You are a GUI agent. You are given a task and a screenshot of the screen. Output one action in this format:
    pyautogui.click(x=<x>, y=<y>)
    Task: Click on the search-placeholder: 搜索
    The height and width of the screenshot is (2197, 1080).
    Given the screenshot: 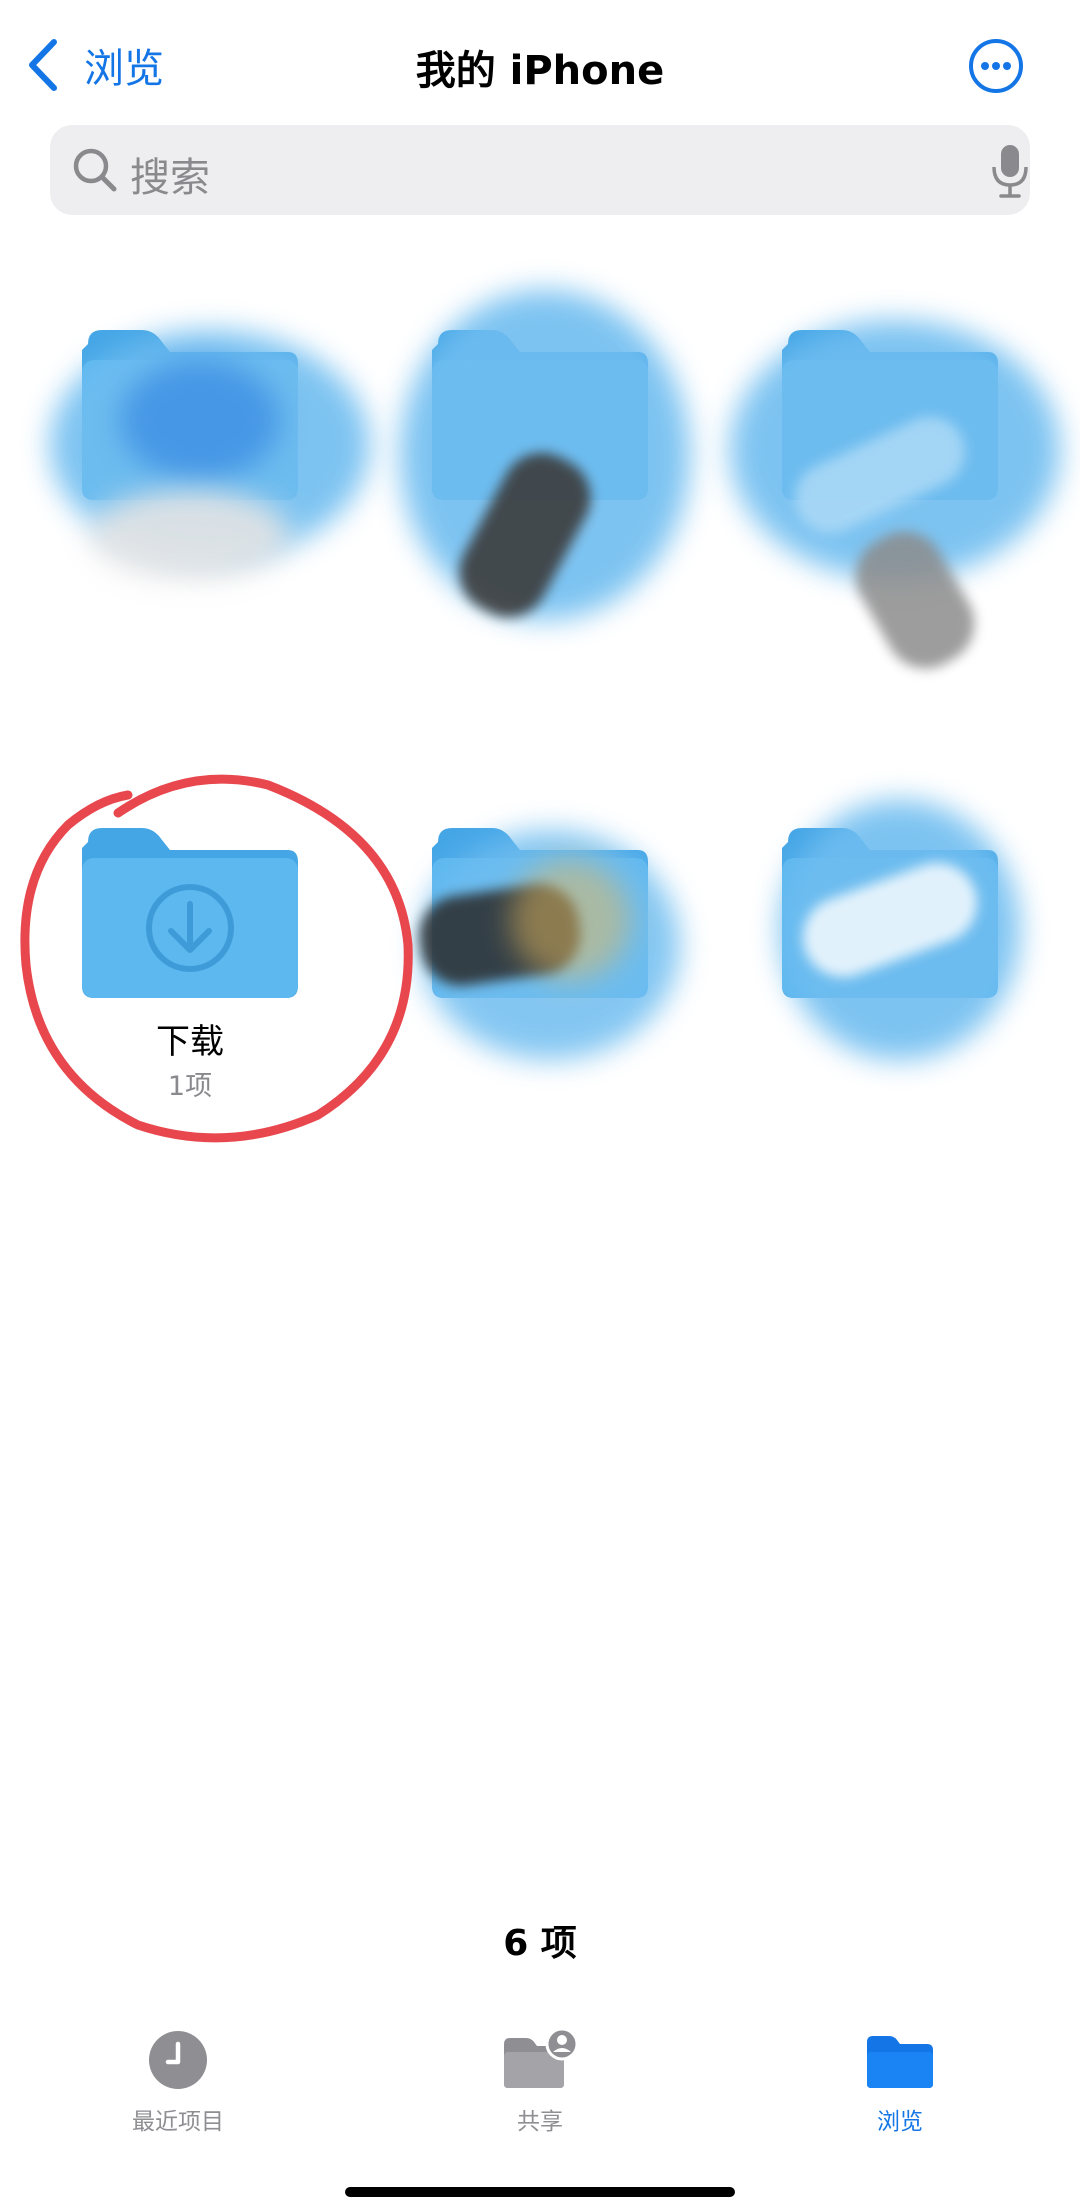 What is the action you would take?
    pyautogui.click(x=170, y=178)
    